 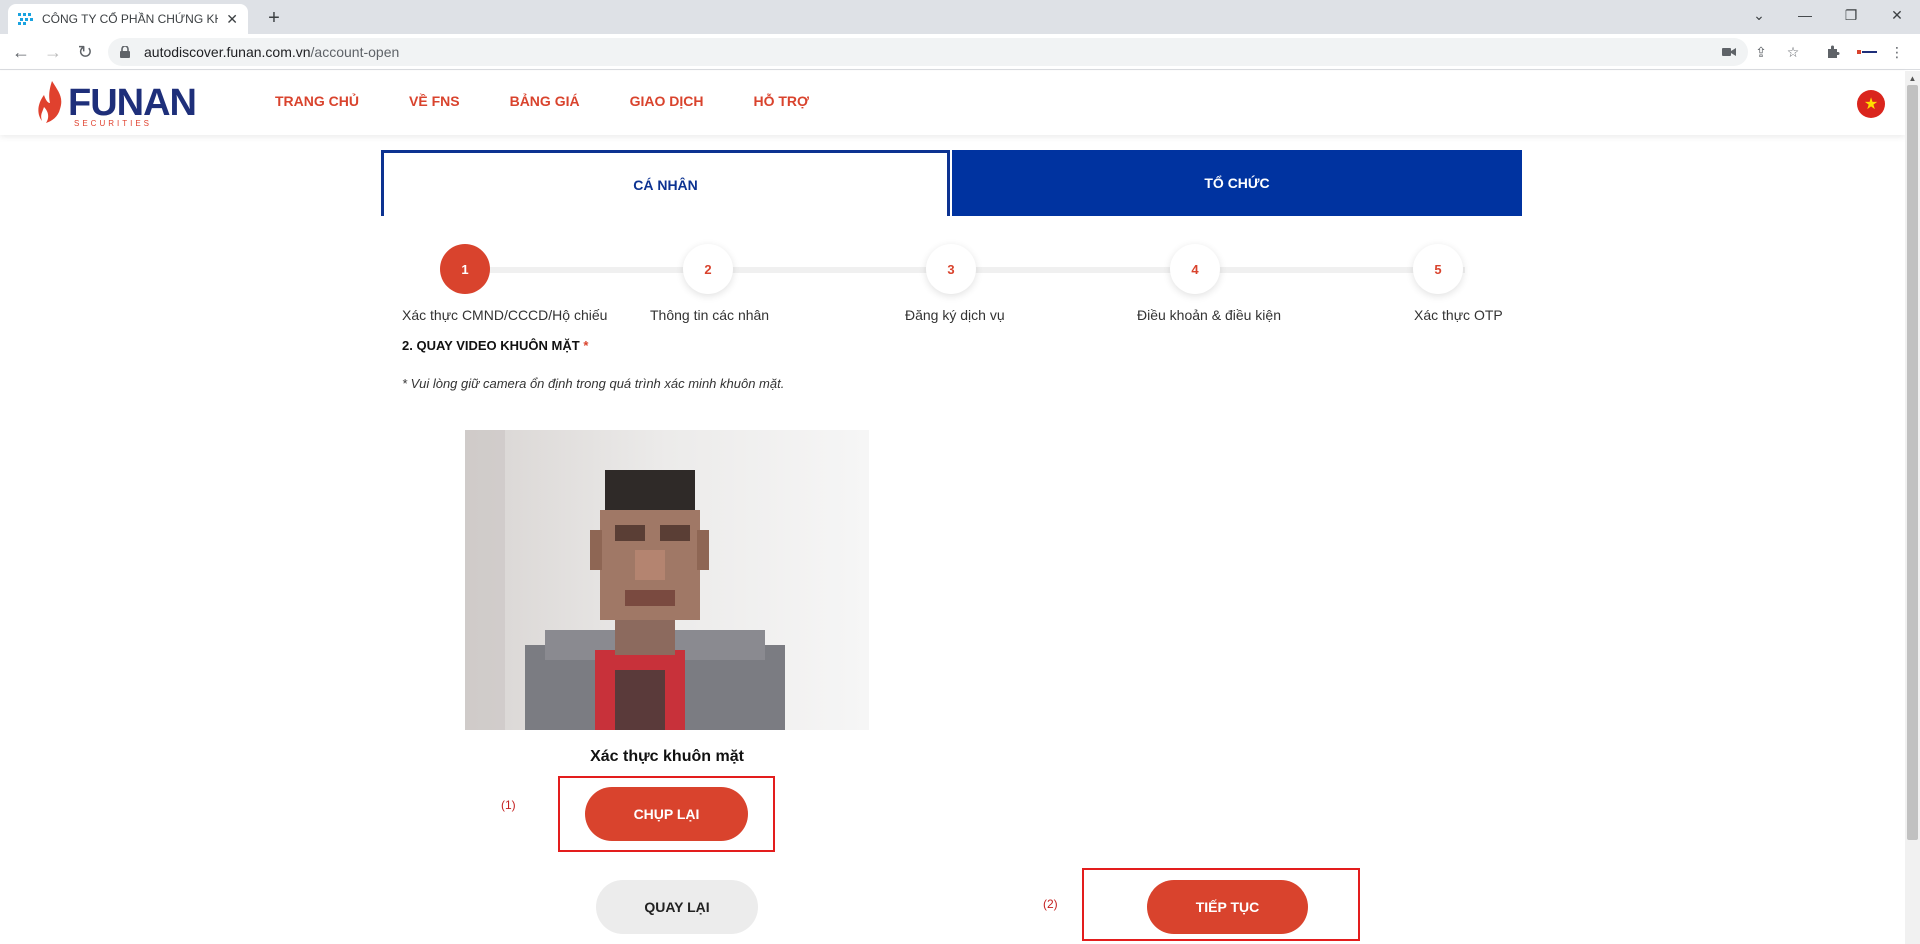 What do you see at coordinates (1833, 52) in the screenshot?
I see `extensions-icon` at bounding box center [1833, 52].